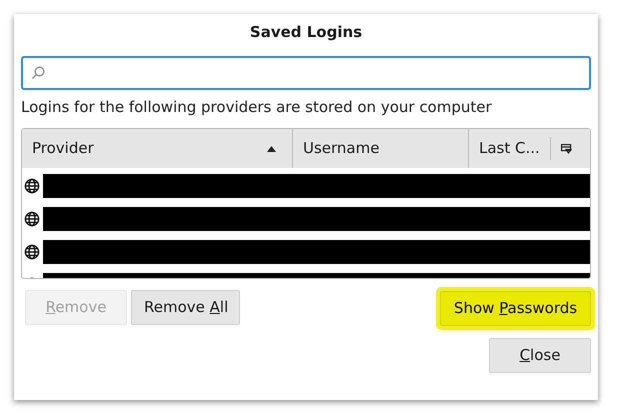 The height and width of the screenshot is (414, 618). I want to click on dialog-button: Close, so click(540, 355).